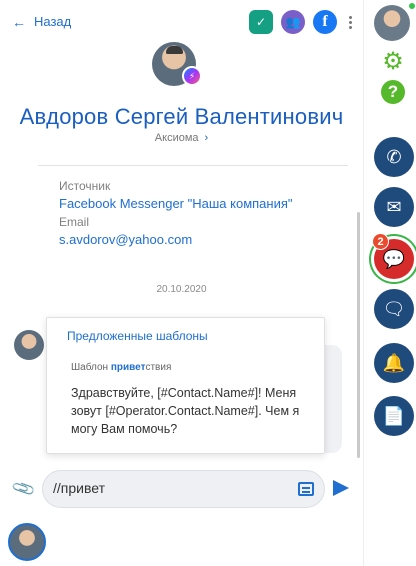 The height and width of the screenshot is (566, 416). Describe the element at coordinates (192, 76) in the screenshot. I see `messenger-icon: ⚡` at that location.